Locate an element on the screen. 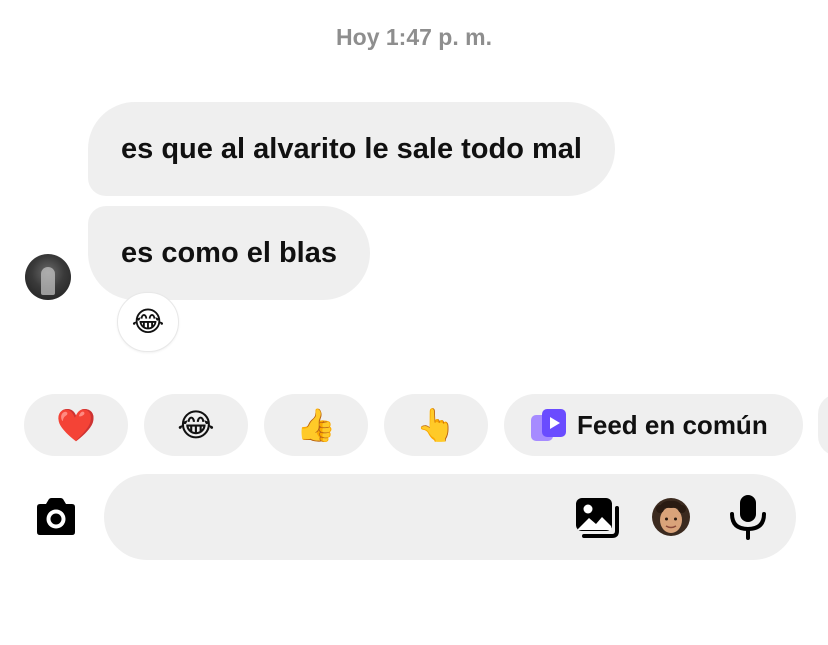  thumbs-up-icon: 👍 is located at coordinates (316, 425).